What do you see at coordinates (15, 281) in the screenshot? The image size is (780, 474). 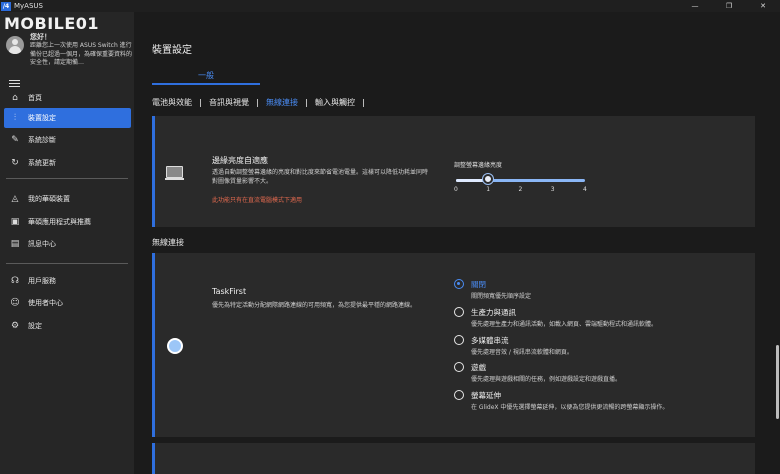 I see `headset-icon: ☊` at bounding box center [15, 281].